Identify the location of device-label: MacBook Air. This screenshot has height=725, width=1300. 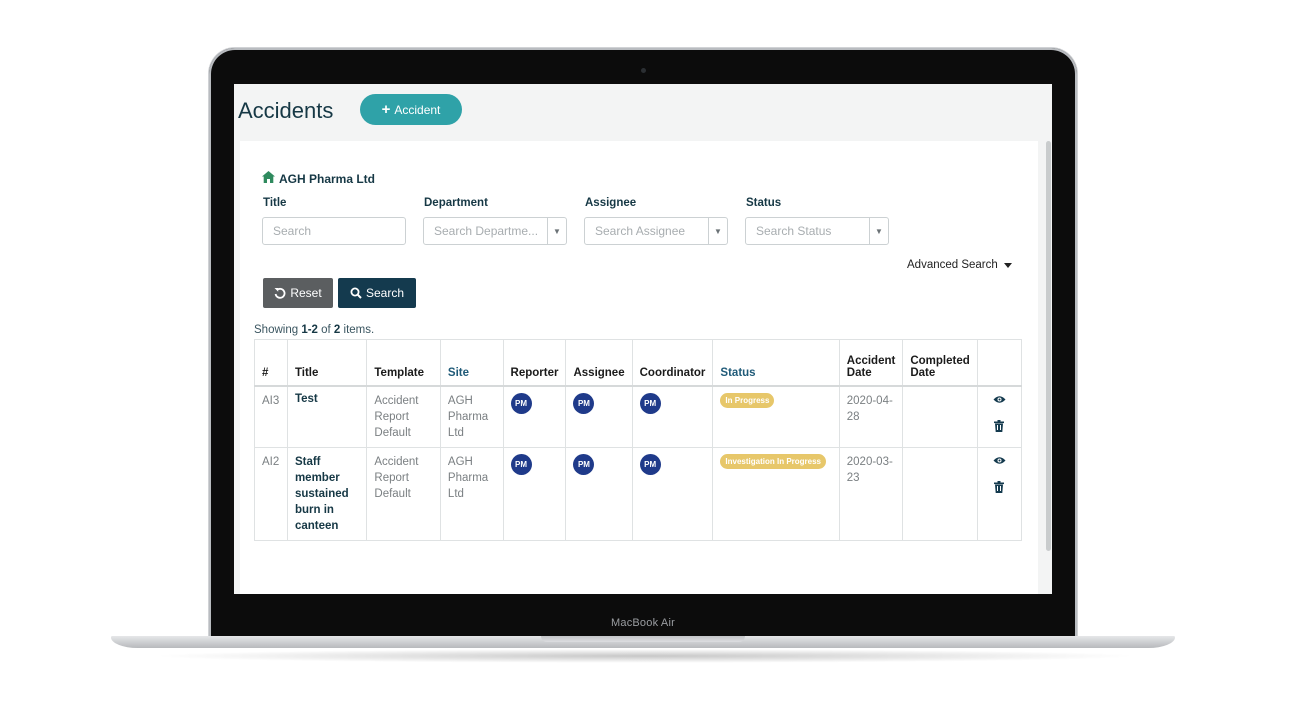
(643, 623).